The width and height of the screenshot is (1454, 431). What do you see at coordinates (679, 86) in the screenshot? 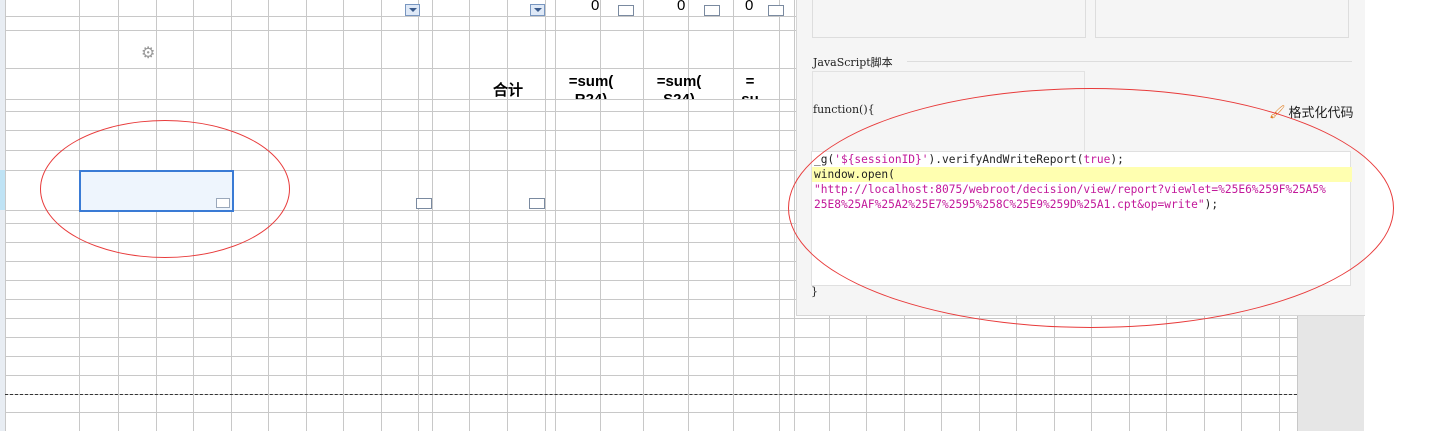
I see `formula-cell: =sum( S24)` at bounding box center [679, 86].